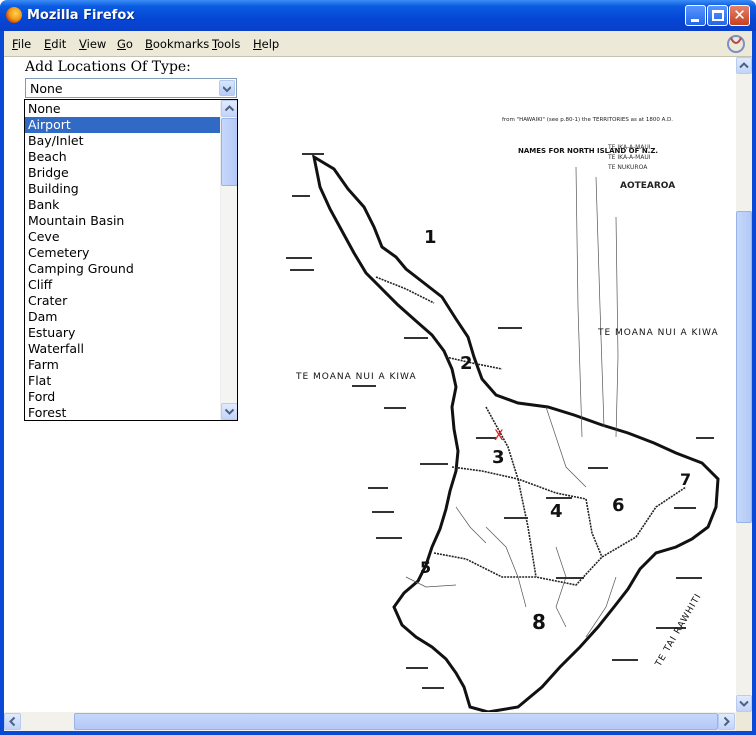  What do you see at coordinates (647, 186) in the screenshot?
I see `maori-name-4: AOTEAROA` at bounding box center [647, 186].